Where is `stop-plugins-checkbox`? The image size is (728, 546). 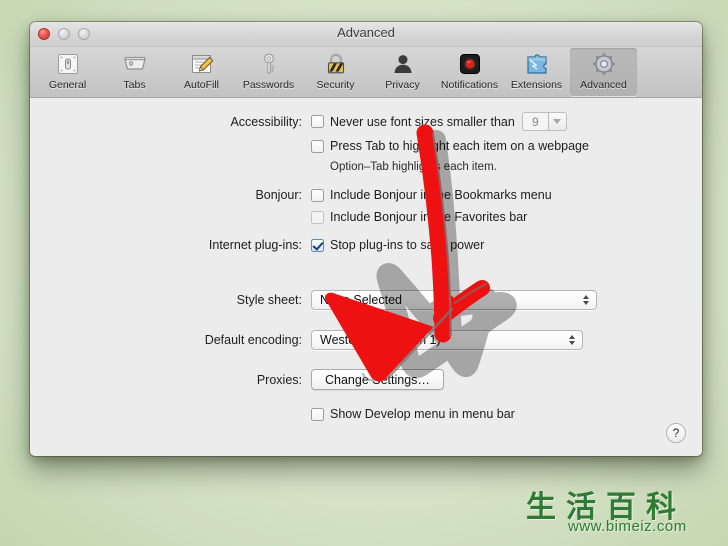 stop-plugins-checkbox is located at coordinates (317, 245).